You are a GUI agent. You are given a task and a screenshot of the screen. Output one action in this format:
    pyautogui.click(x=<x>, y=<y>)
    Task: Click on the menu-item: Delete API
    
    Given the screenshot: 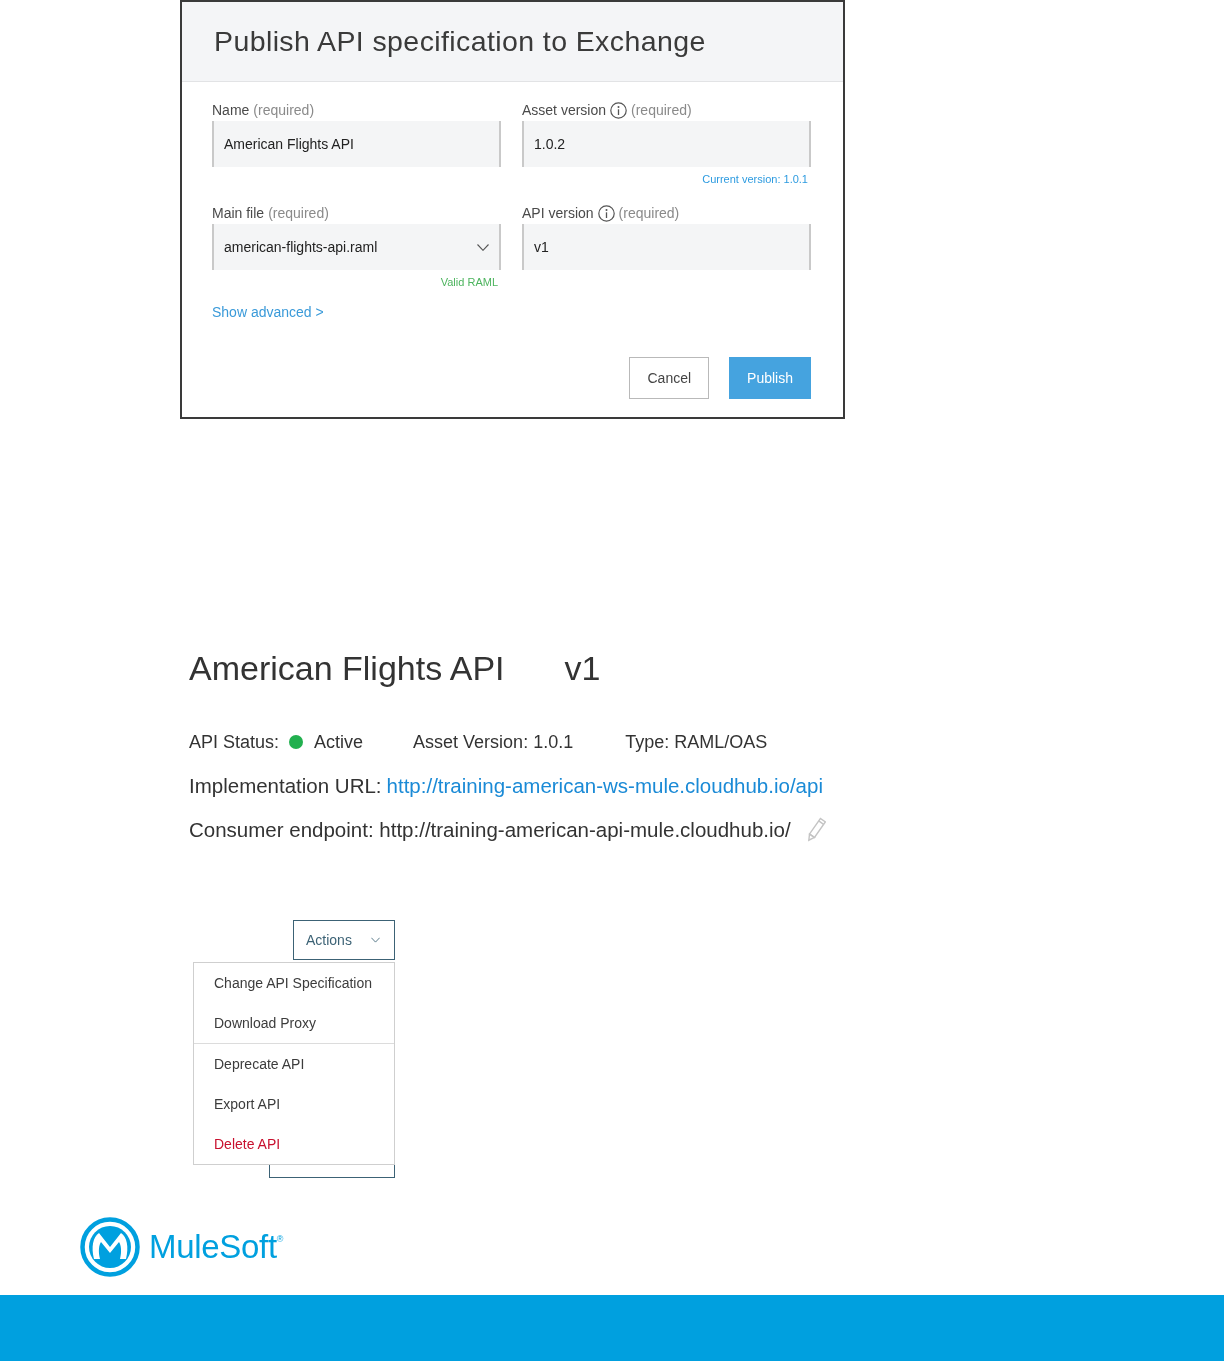 What is the action you would take?
    pyautogui.click(x=294, y=1144)
    